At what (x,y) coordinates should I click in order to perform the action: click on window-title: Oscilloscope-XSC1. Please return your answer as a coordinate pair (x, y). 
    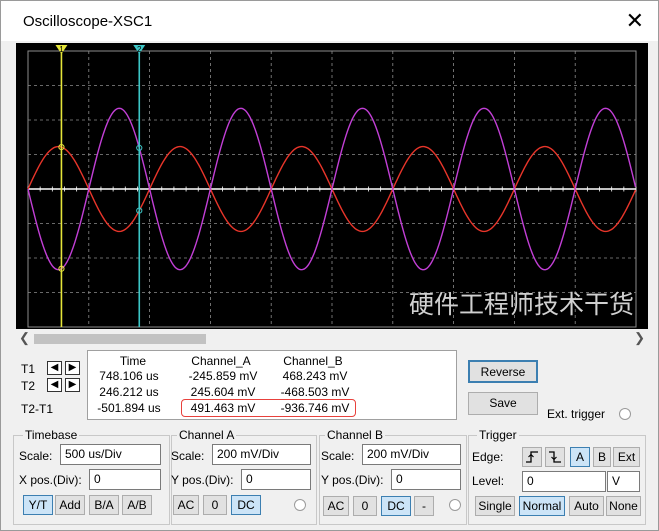
    Looking at the image, I should click on (88, 21).